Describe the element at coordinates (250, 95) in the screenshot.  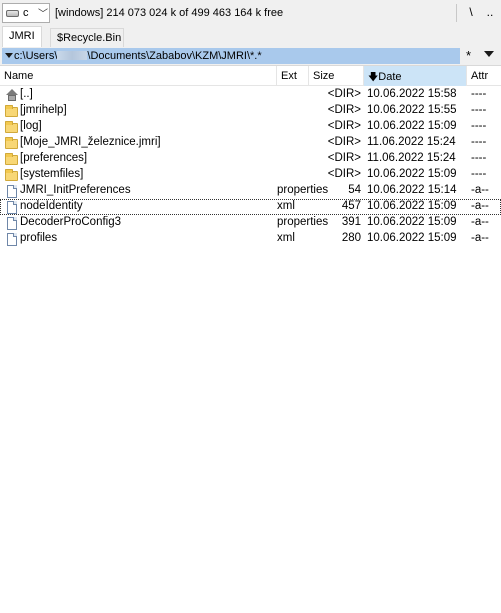
I see `file-row: [..] <DIR> 10.06.2022 15:58 ----` at that location.